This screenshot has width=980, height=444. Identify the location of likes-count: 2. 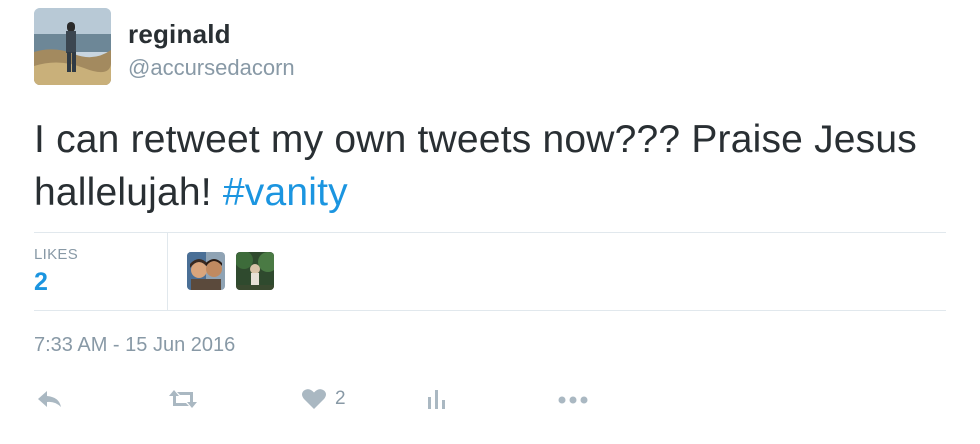
(41, 282).